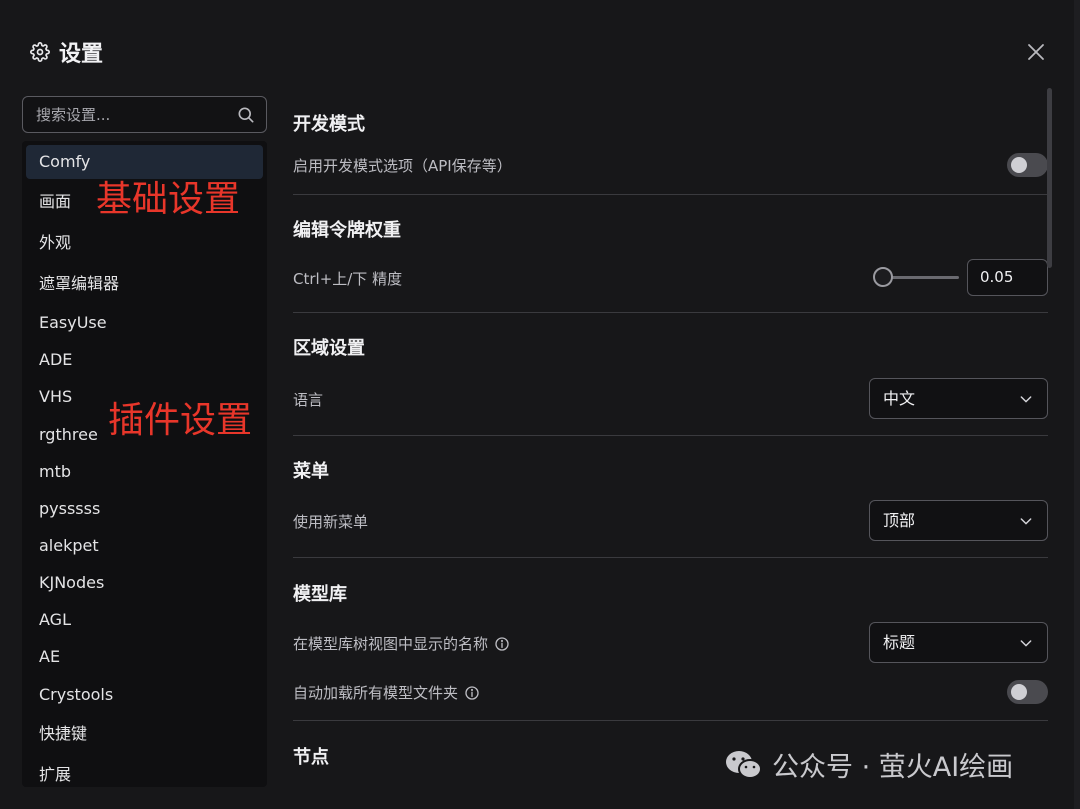 This screenshot has height=809, width=1080. I want to click on dialog-title: 设置, so click(66, 52).